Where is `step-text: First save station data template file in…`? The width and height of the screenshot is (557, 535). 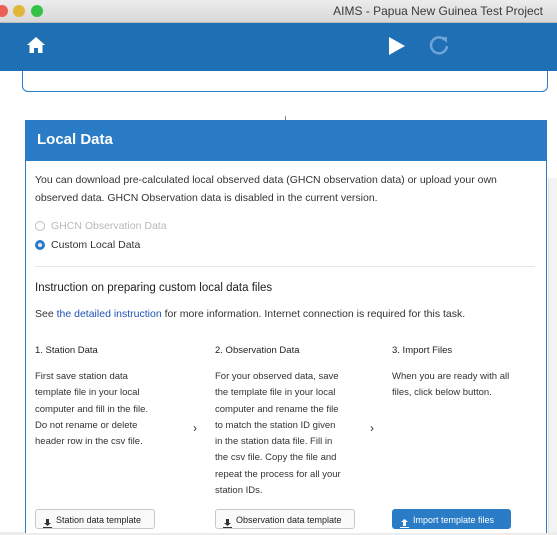 step-text: First save station data template file in… is located at coordinates (91, 409).